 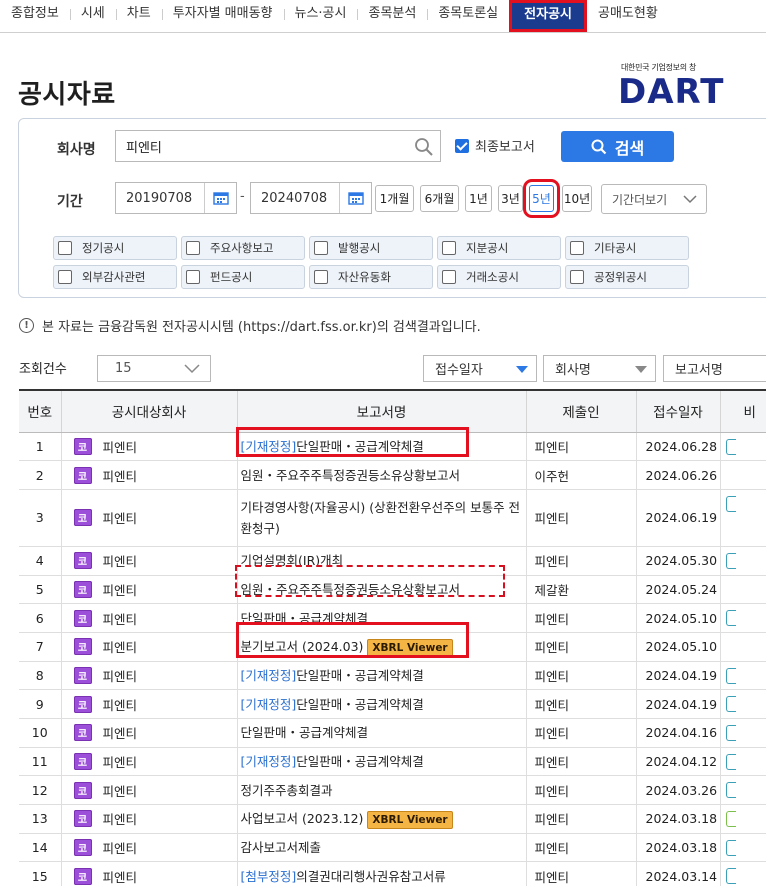 What do you see at coordinates (92, 14) in the screenshot?
I see `top-nav-tab: 시세` at bounding box center [92, 14].